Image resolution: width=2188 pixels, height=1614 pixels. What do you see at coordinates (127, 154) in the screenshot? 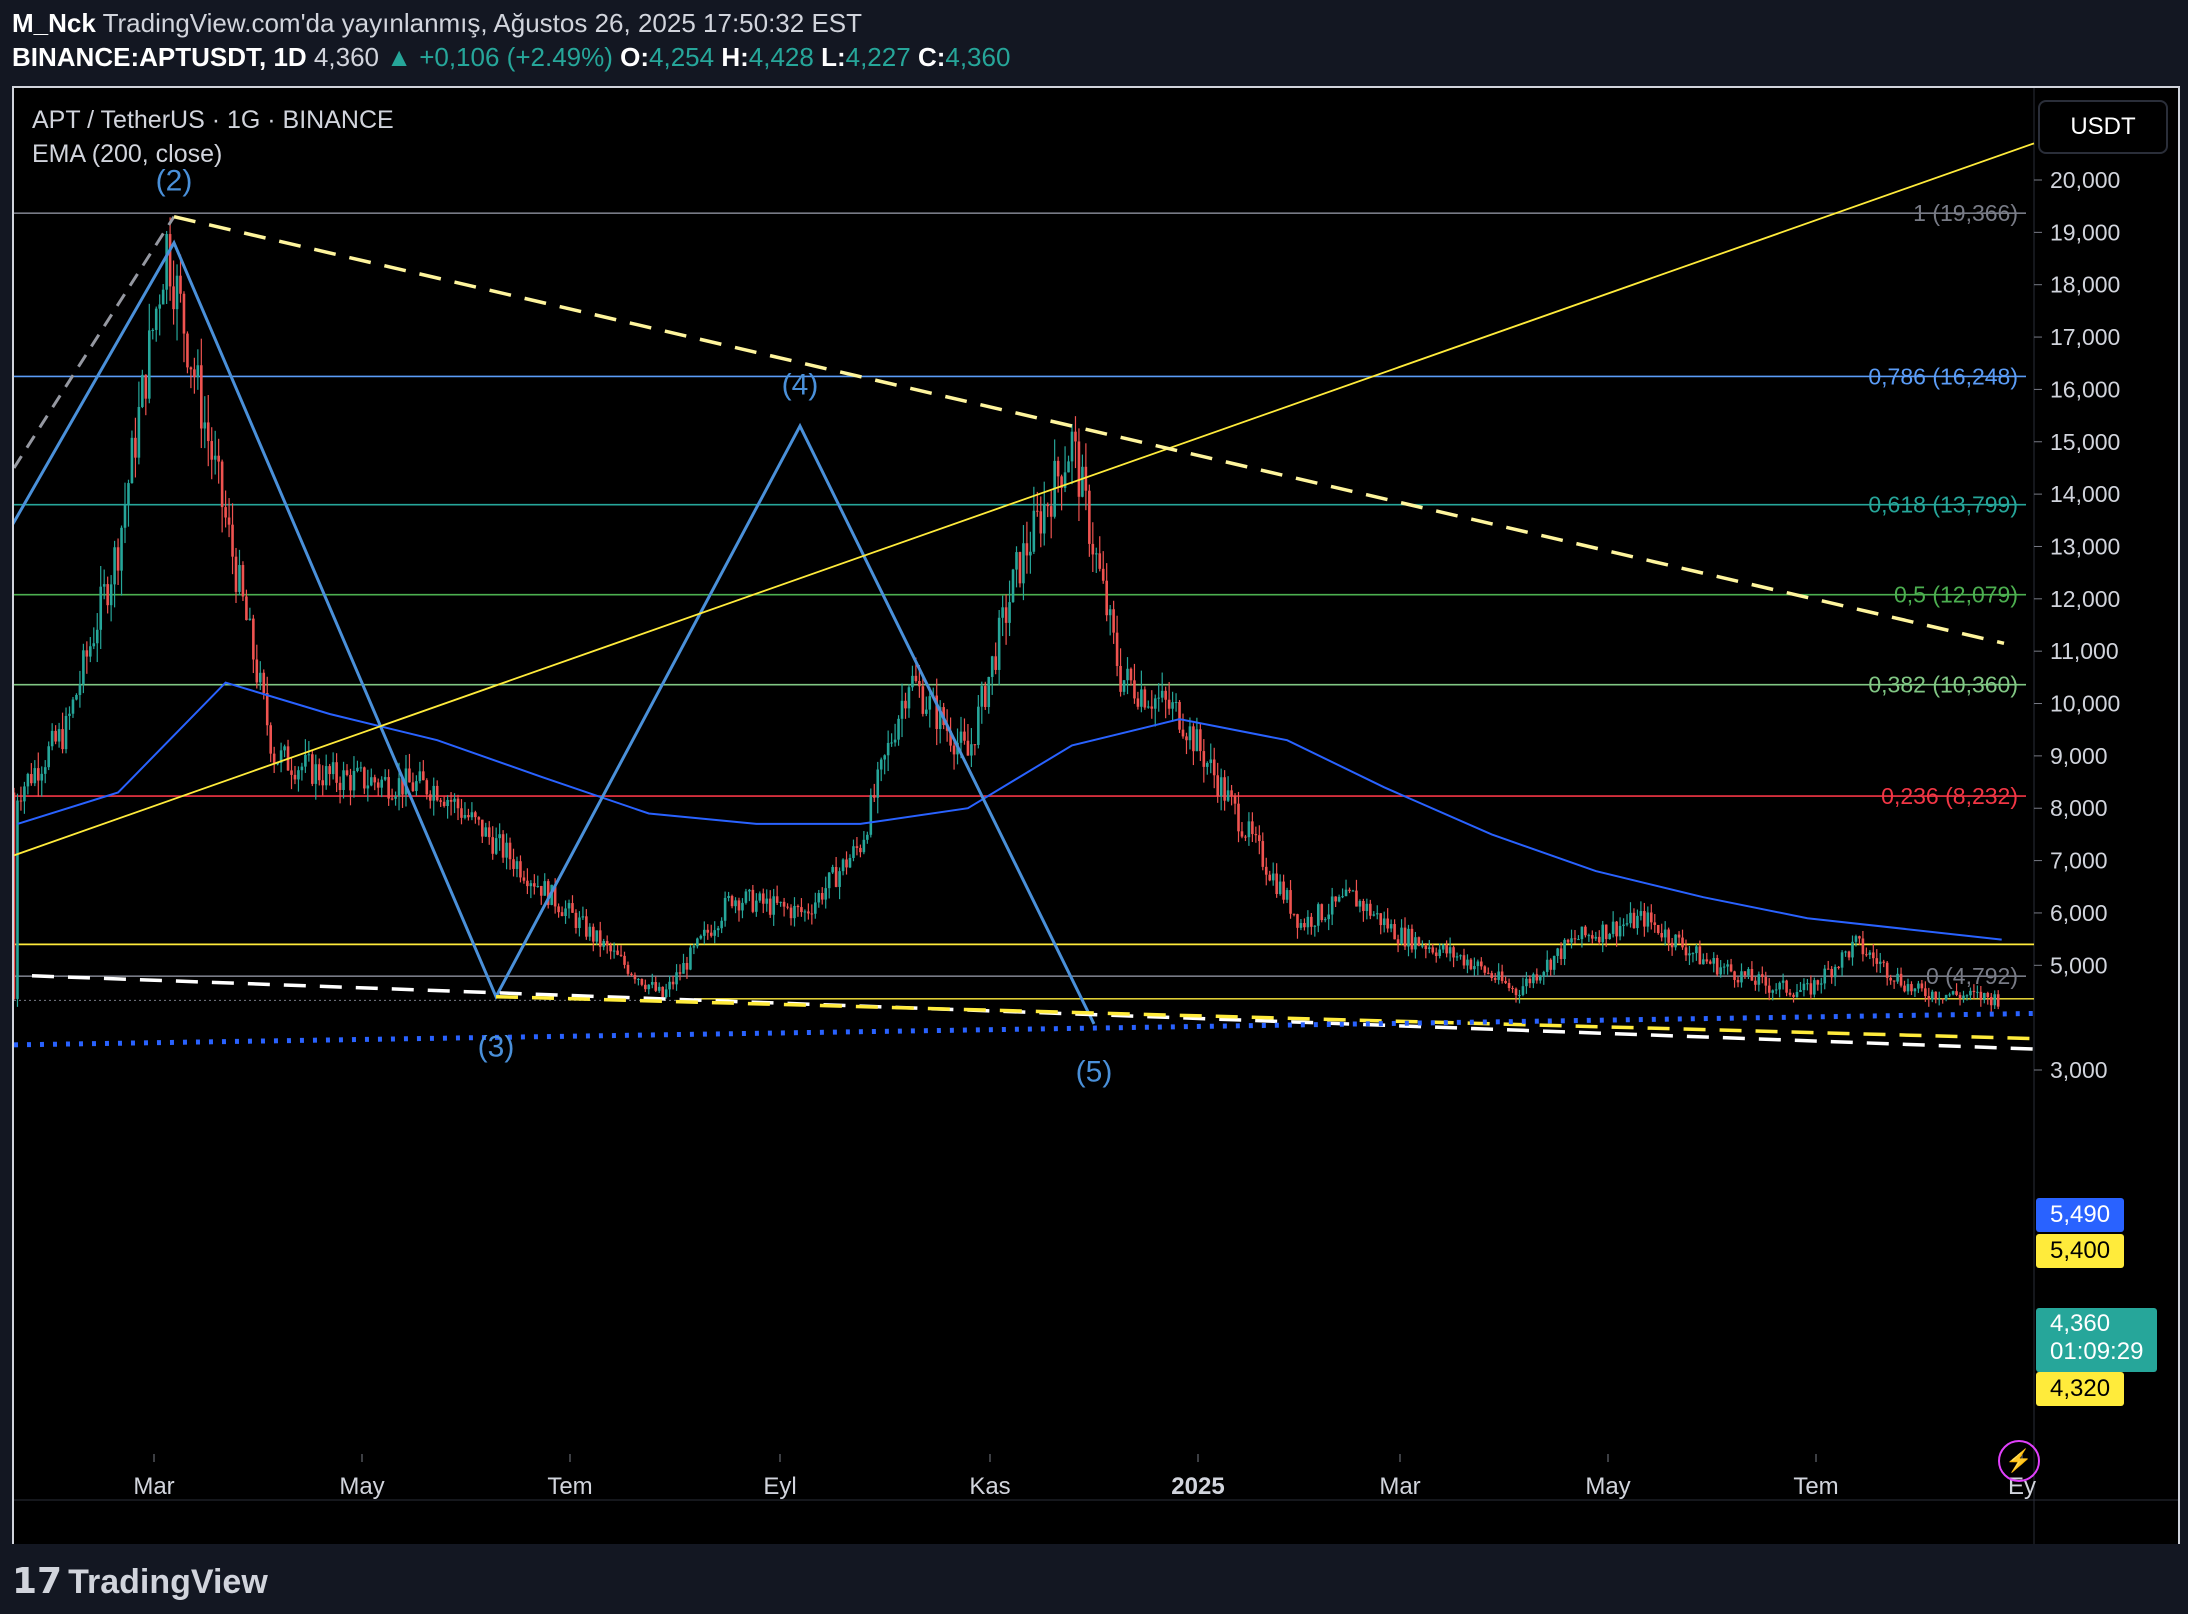
I see `legend-indicator: EMA (200, close)` at bounding box center [127, 154].